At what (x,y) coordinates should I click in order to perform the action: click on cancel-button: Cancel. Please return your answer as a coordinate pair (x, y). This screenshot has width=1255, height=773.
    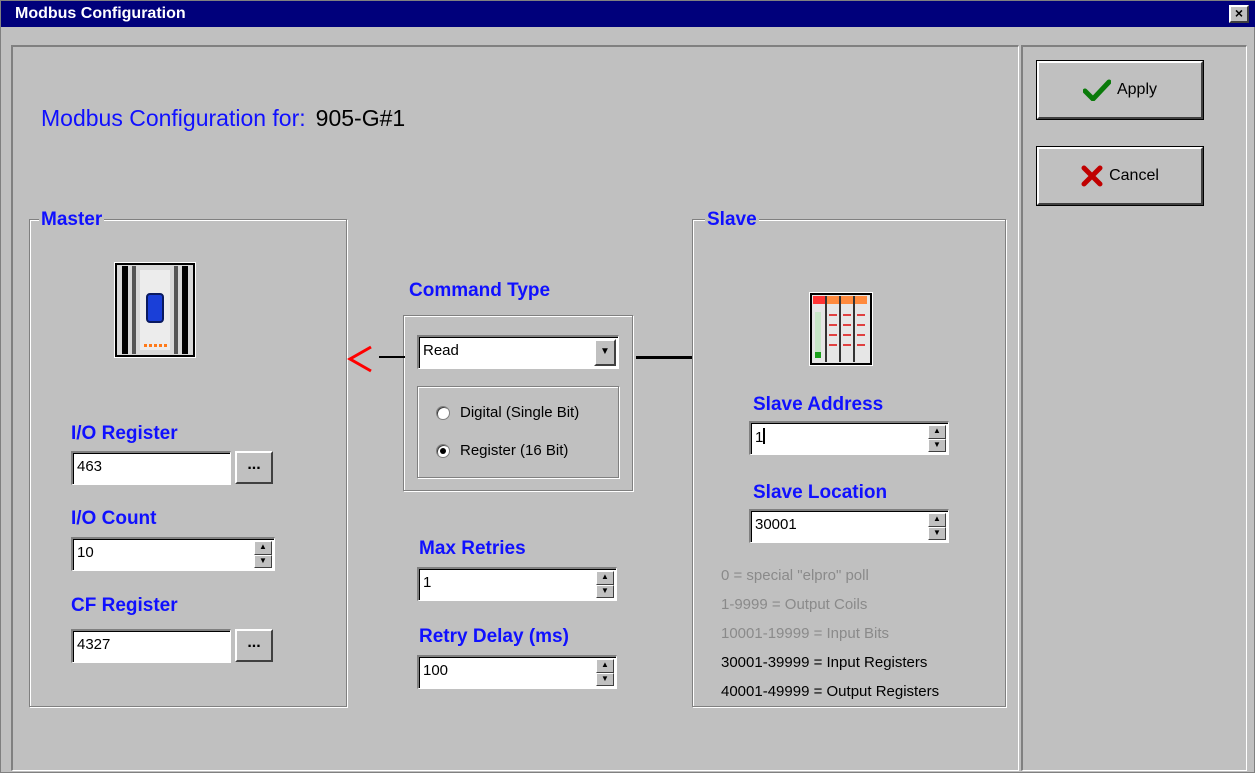
    Looking at the image, I should click on (1120, 176).